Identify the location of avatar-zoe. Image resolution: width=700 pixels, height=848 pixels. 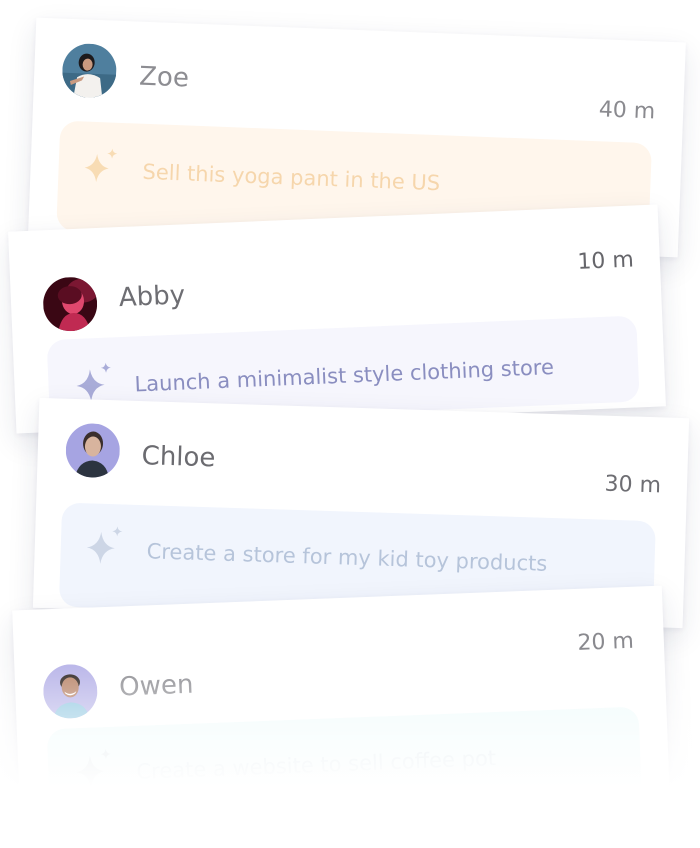
(89, 70).